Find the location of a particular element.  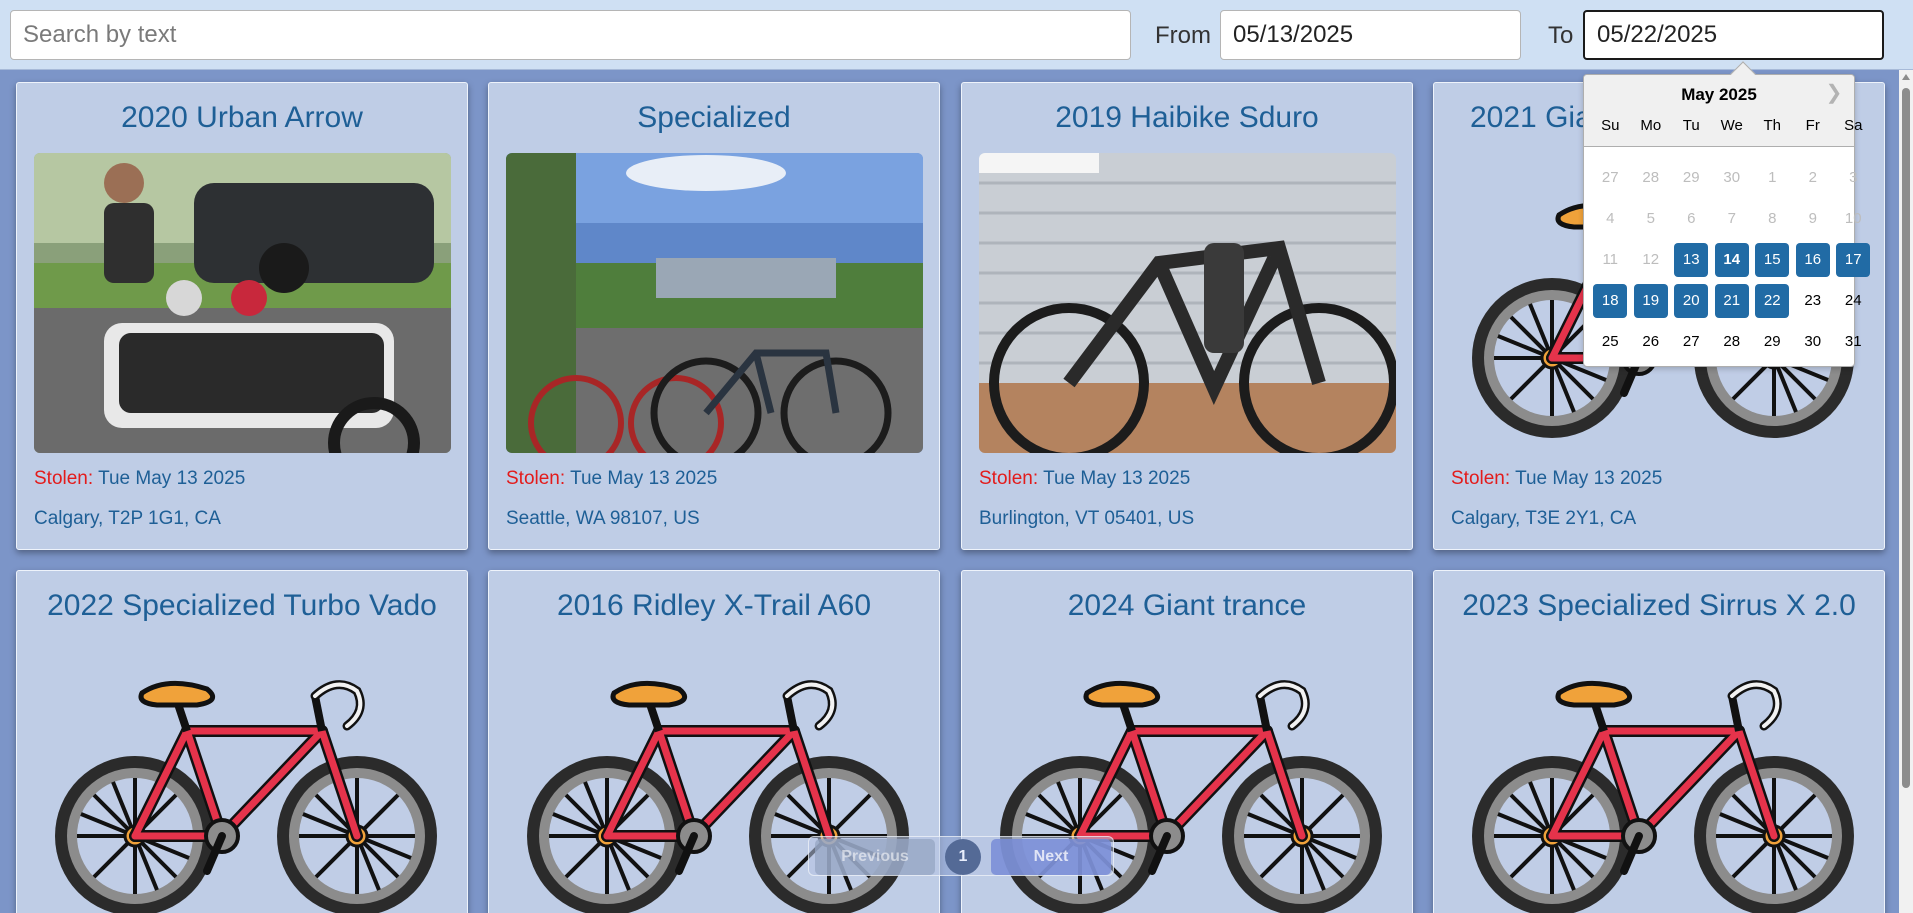

datepicker-day: 18 is located at coordinates (1610, 300).